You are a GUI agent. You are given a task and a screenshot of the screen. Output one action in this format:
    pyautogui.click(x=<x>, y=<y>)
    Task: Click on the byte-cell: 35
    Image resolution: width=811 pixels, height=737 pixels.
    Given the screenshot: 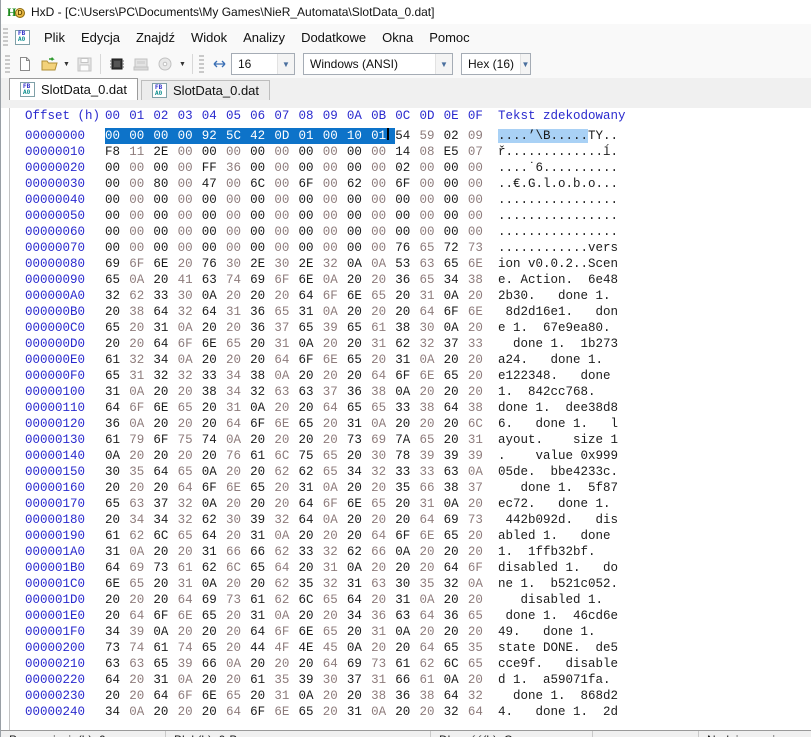 What is the action you would take?
    pyautogui.click(x=480, y=648)
    